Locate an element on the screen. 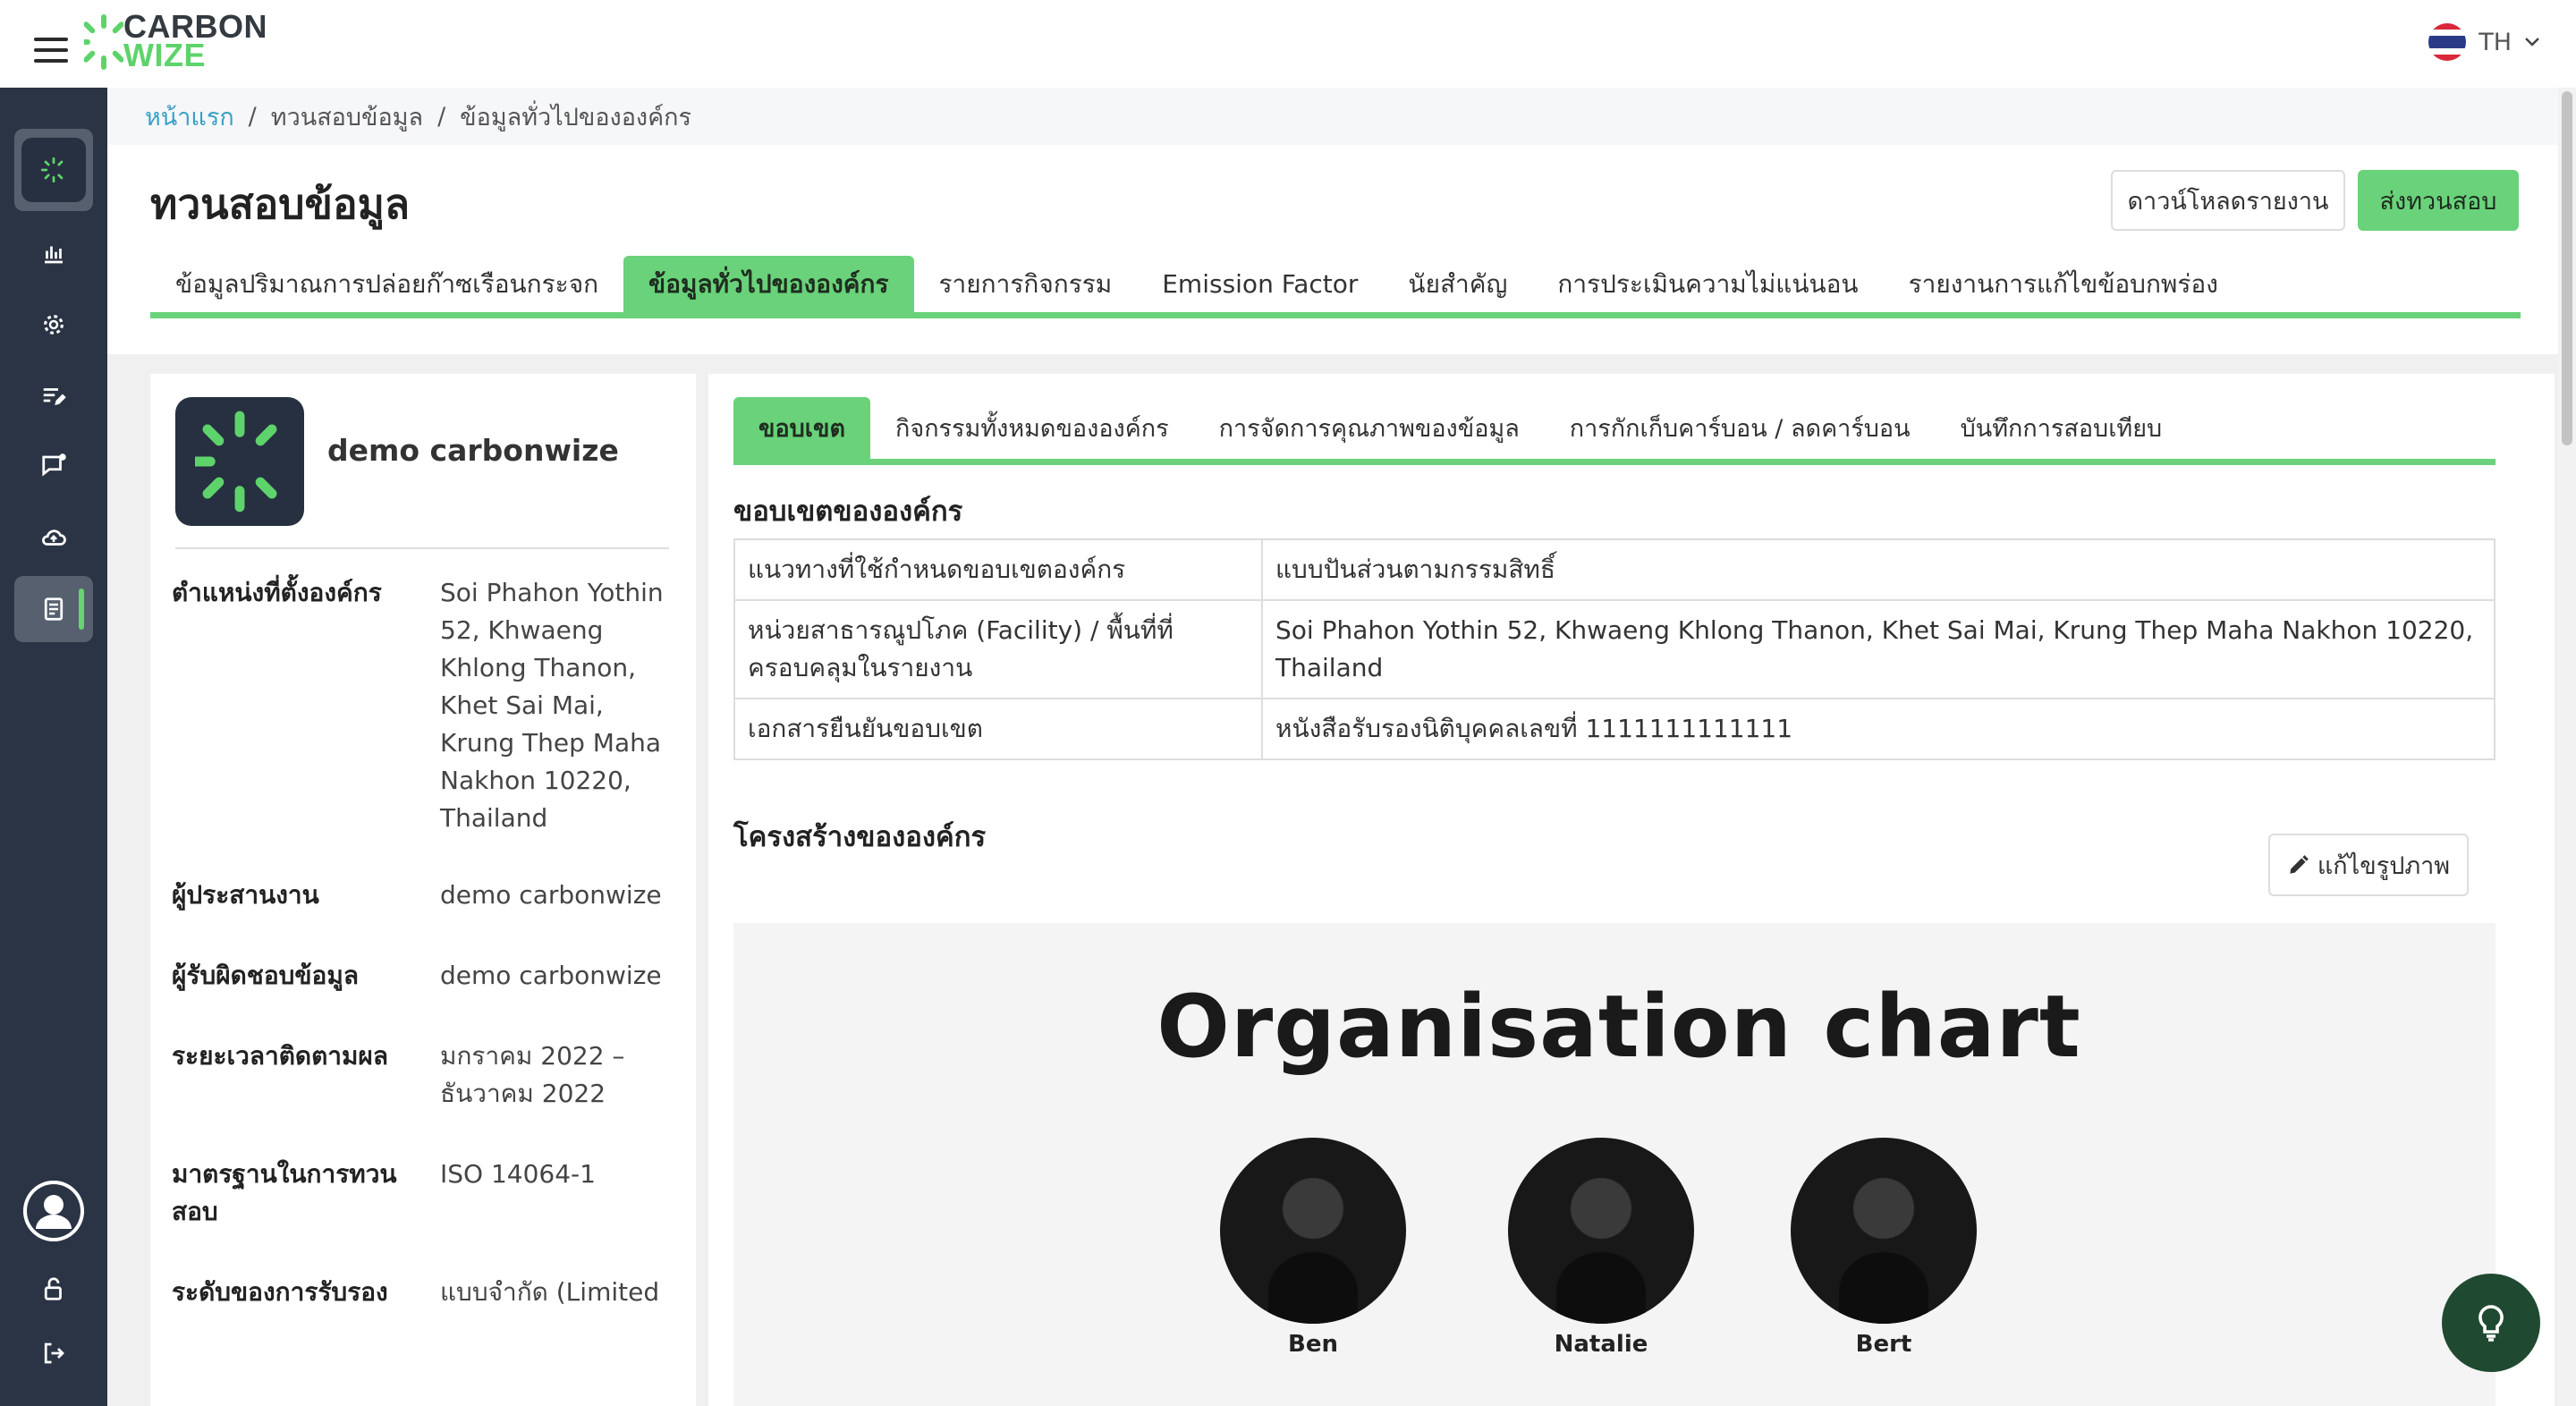 This screenshot has width=2576, height=1406. chevron-down-icon is located at coordinates (2532, 43).